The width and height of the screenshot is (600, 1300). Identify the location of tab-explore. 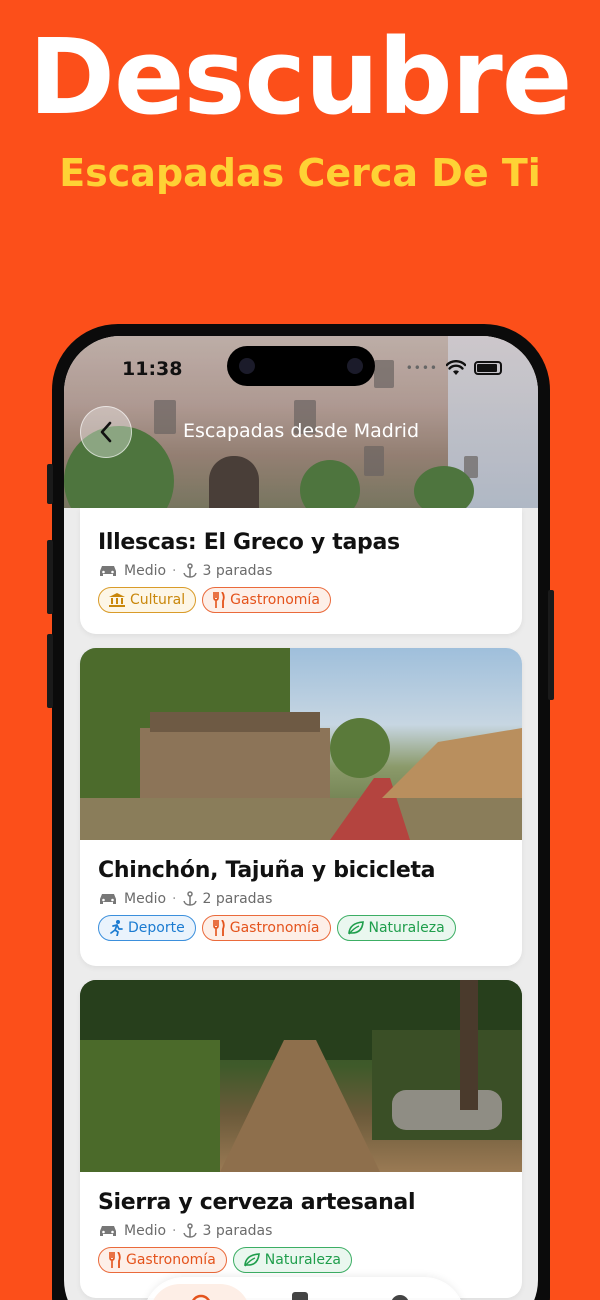
(200, 1292).